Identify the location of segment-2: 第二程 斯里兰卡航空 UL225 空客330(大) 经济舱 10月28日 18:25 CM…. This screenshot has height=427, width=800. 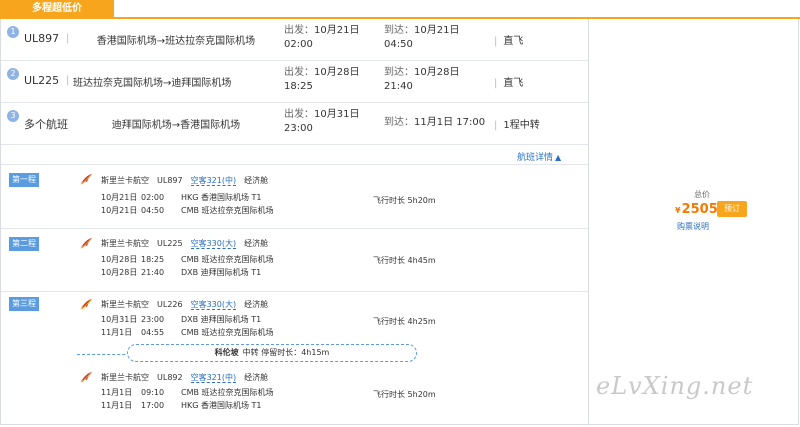
(294, 260).